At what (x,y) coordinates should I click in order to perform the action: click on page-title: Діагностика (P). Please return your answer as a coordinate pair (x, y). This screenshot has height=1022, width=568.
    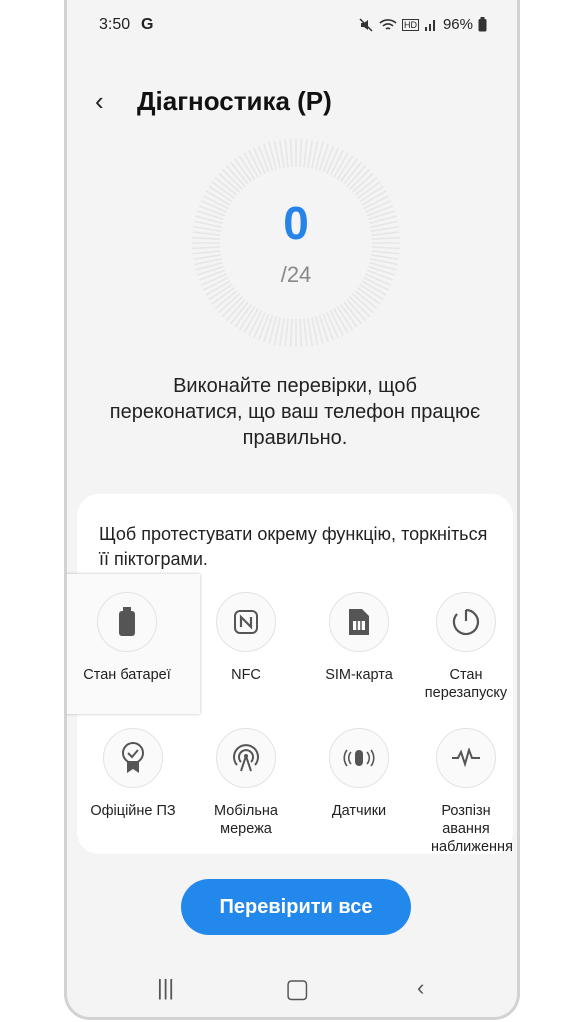
    Looking at the image, I should click on (234, 101).